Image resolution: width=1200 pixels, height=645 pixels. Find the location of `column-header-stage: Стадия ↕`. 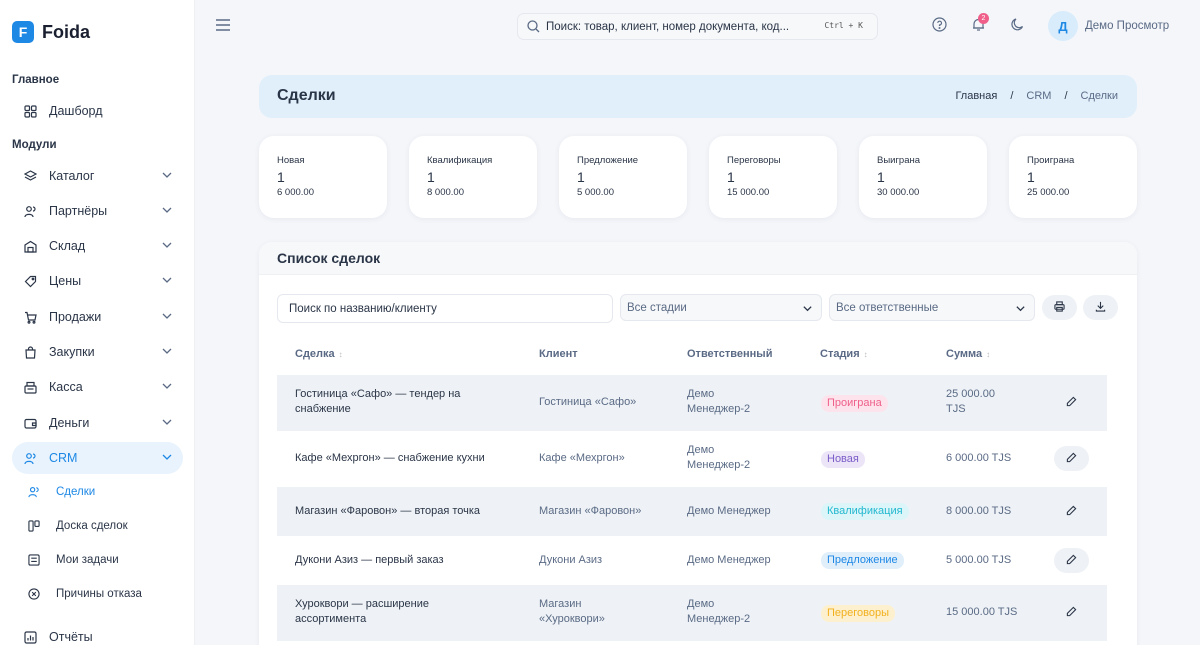

column-header-stage: Стадия ↕ is located at coordinates (844, 354).